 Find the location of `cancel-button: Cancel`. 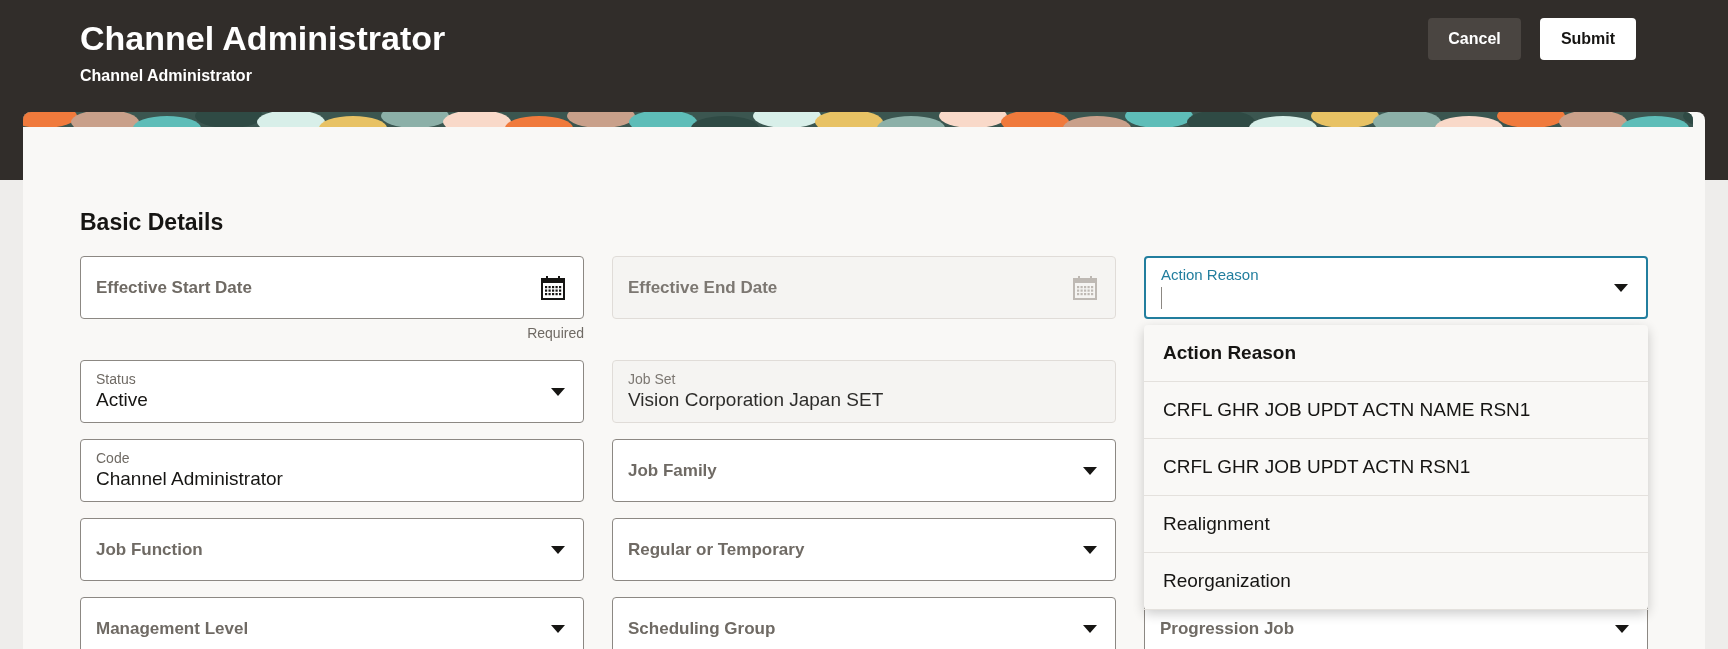

cancel-button: Cancel is located at coordinates (1474, 39).